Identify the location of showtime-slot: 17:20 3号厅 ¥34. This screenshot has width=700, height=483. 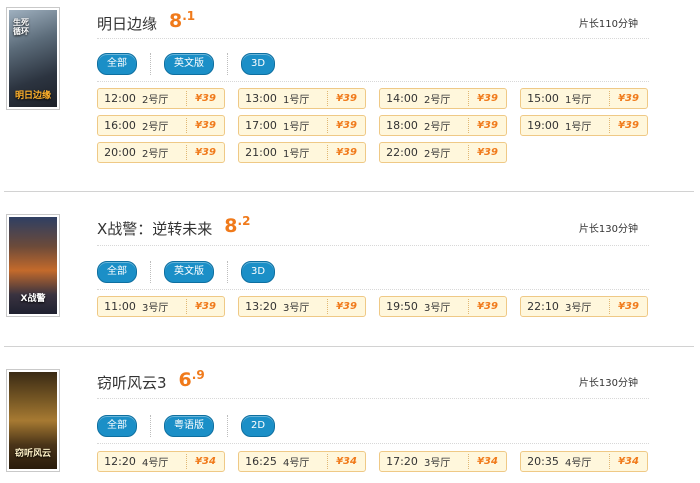
(443, 461).